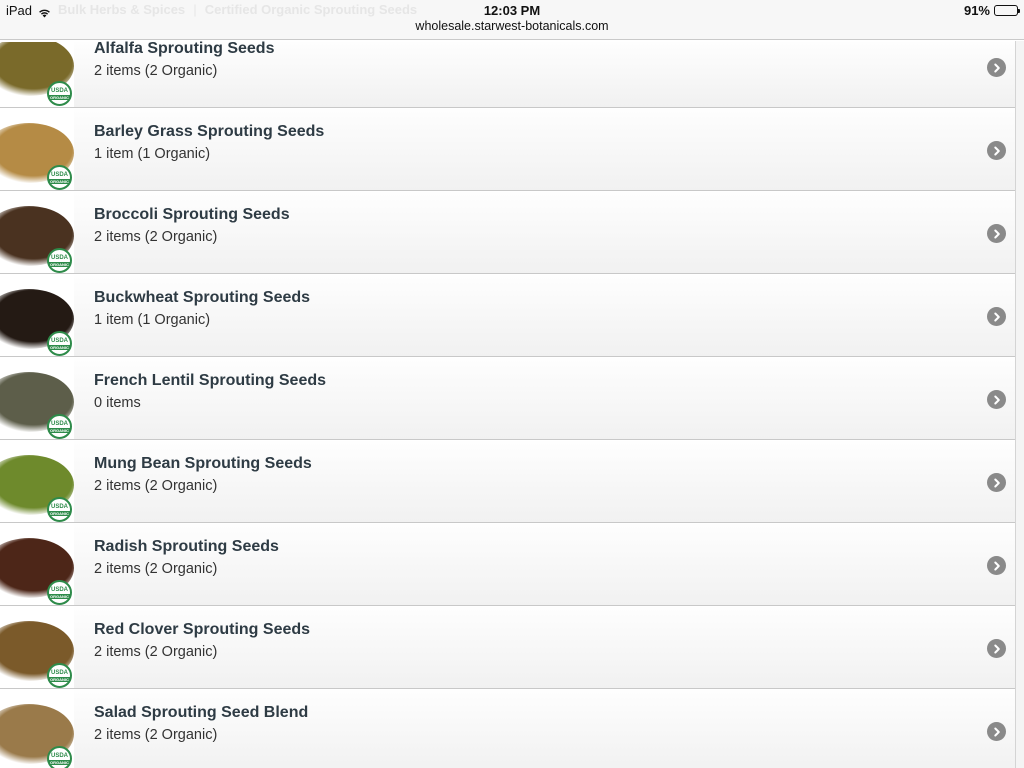  I want to click on item-title: Red Clover Sprouting Seeds, so click(202, 629).